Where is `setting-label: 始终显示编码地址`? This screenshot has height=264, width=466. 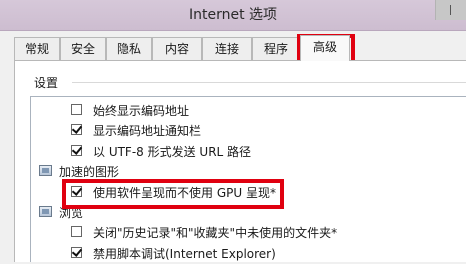
setting-label: 始终显示编码地址 is located at coordinates (141, 111).